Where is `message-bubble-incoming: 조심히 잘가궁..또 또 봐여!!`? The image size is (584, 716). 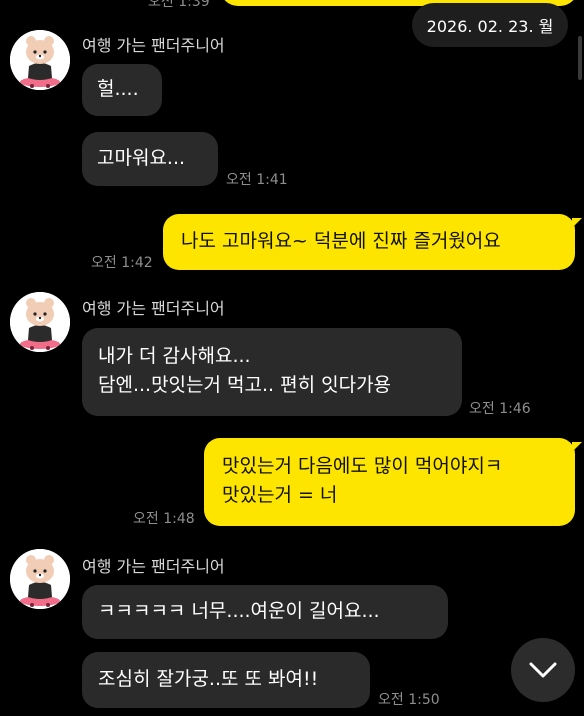
message-bubble-incoming: 조심히 잘가궁..또 또 봐여!! is located at coordinates (226, 680).